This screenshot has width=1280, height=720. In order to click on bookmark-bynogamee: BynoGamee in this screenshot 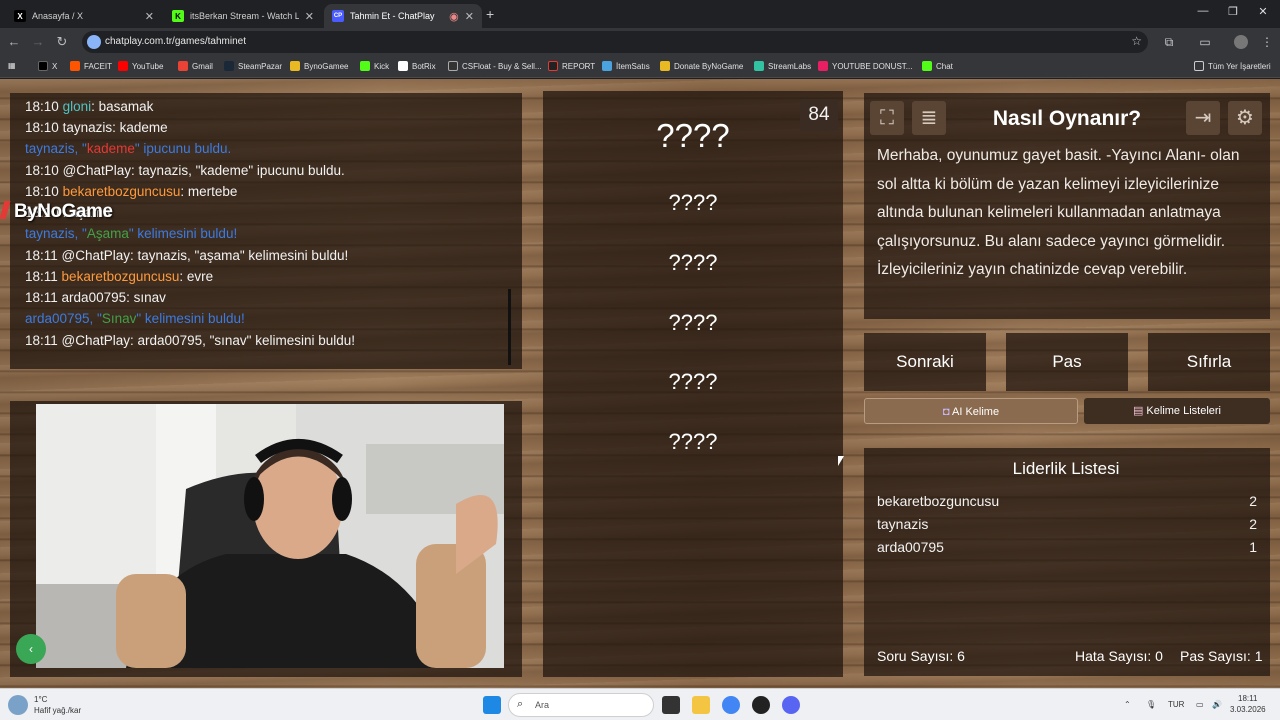, I will do `click(319, 66)`.